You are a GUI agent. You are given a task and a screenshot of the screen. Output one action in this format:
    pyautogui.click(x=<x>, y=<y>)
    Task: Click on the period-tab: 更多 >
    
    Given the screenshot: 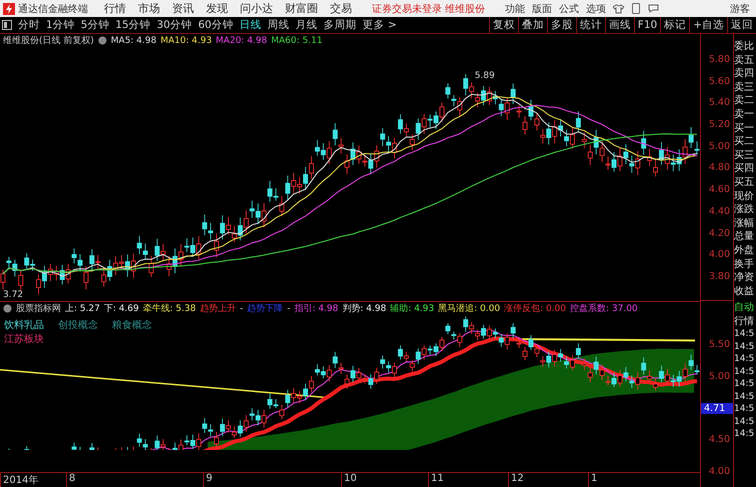 What is the action you would take?
    pyautogui.click(x=379, y=25)
    